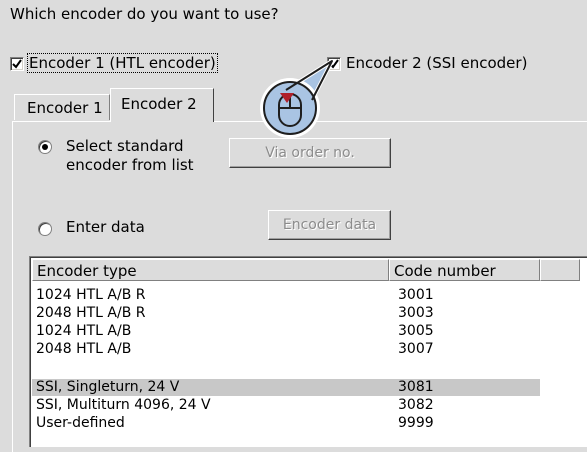  Describe the element at coordinates (125, 146) in the screenshot. I see `standard-encoder-label-line1: Select standard` at that location.